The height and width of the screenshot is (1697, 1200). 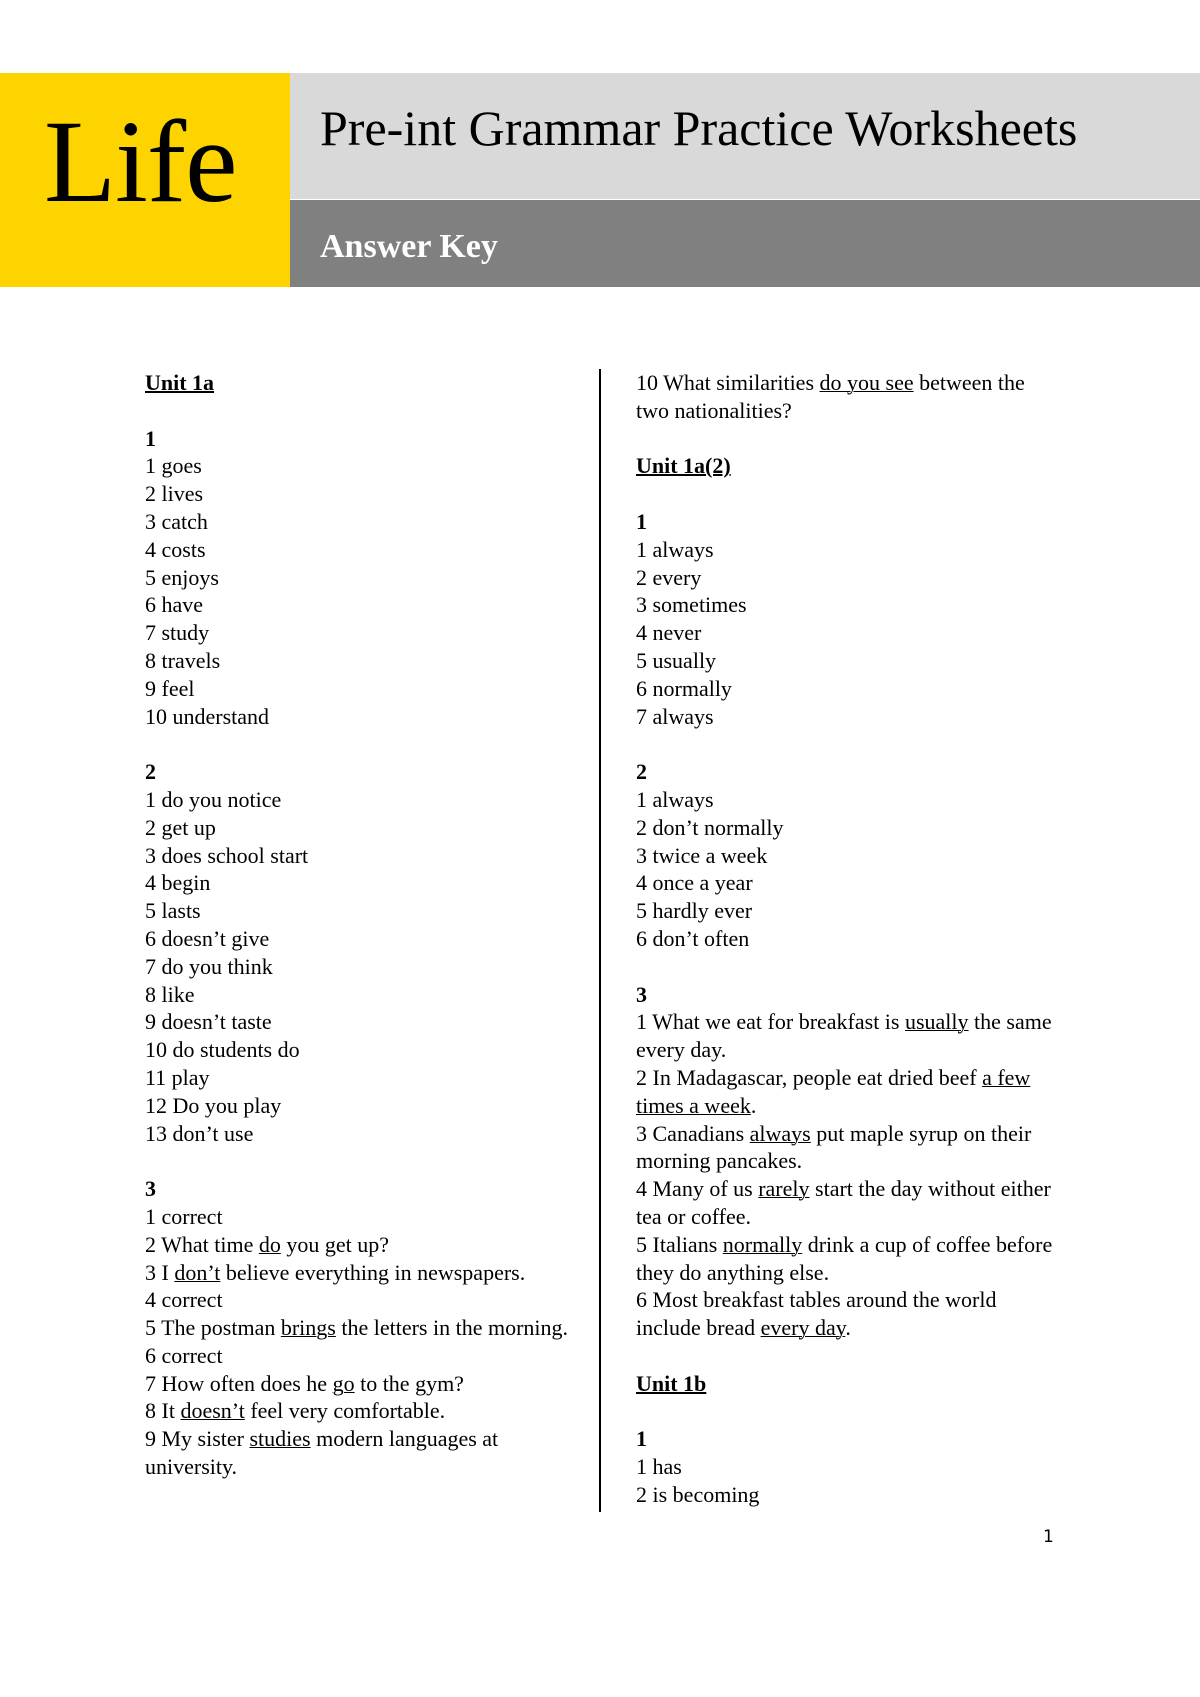 I want to click on answer-line: 13 don’t use, so click(x=199, y=1133).